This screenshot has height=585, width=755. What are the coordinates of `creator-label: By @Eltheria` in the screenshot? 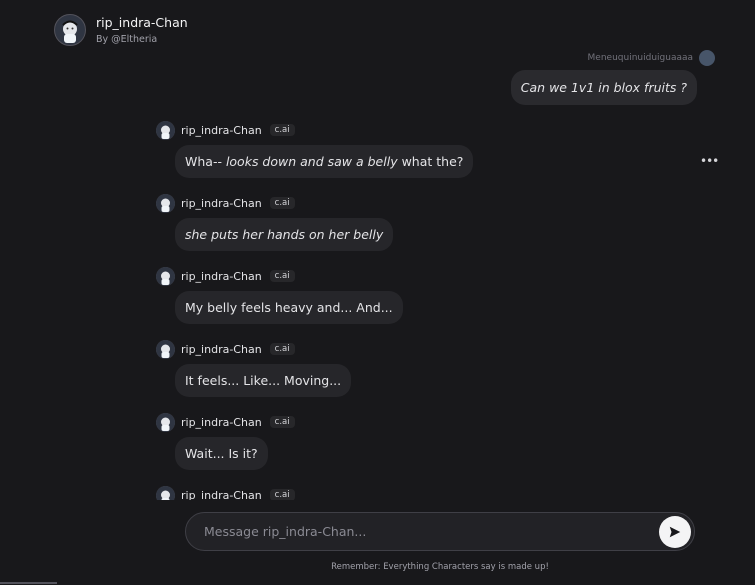 It's located at (142, 39).